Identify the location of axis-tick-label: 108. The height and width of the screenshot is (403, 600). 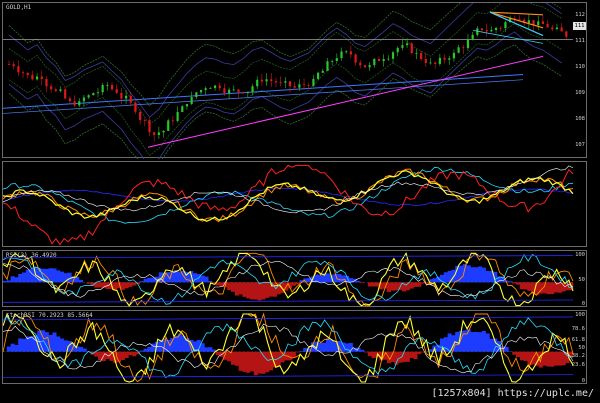
(580, 118).